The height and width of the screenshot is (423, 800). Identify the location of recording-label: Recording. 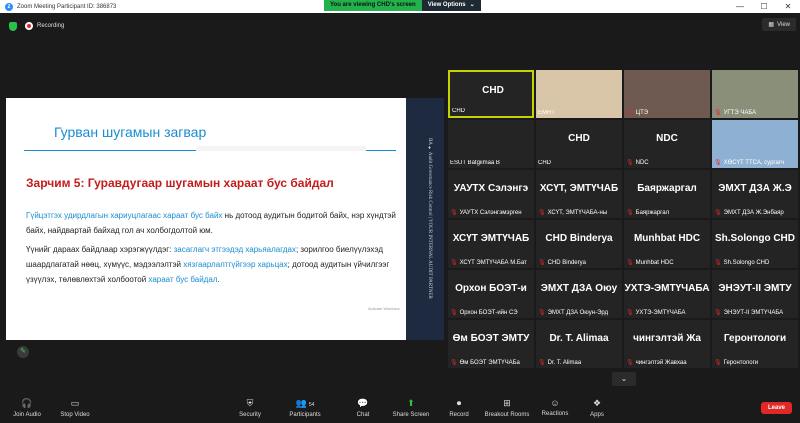
(51, 26).